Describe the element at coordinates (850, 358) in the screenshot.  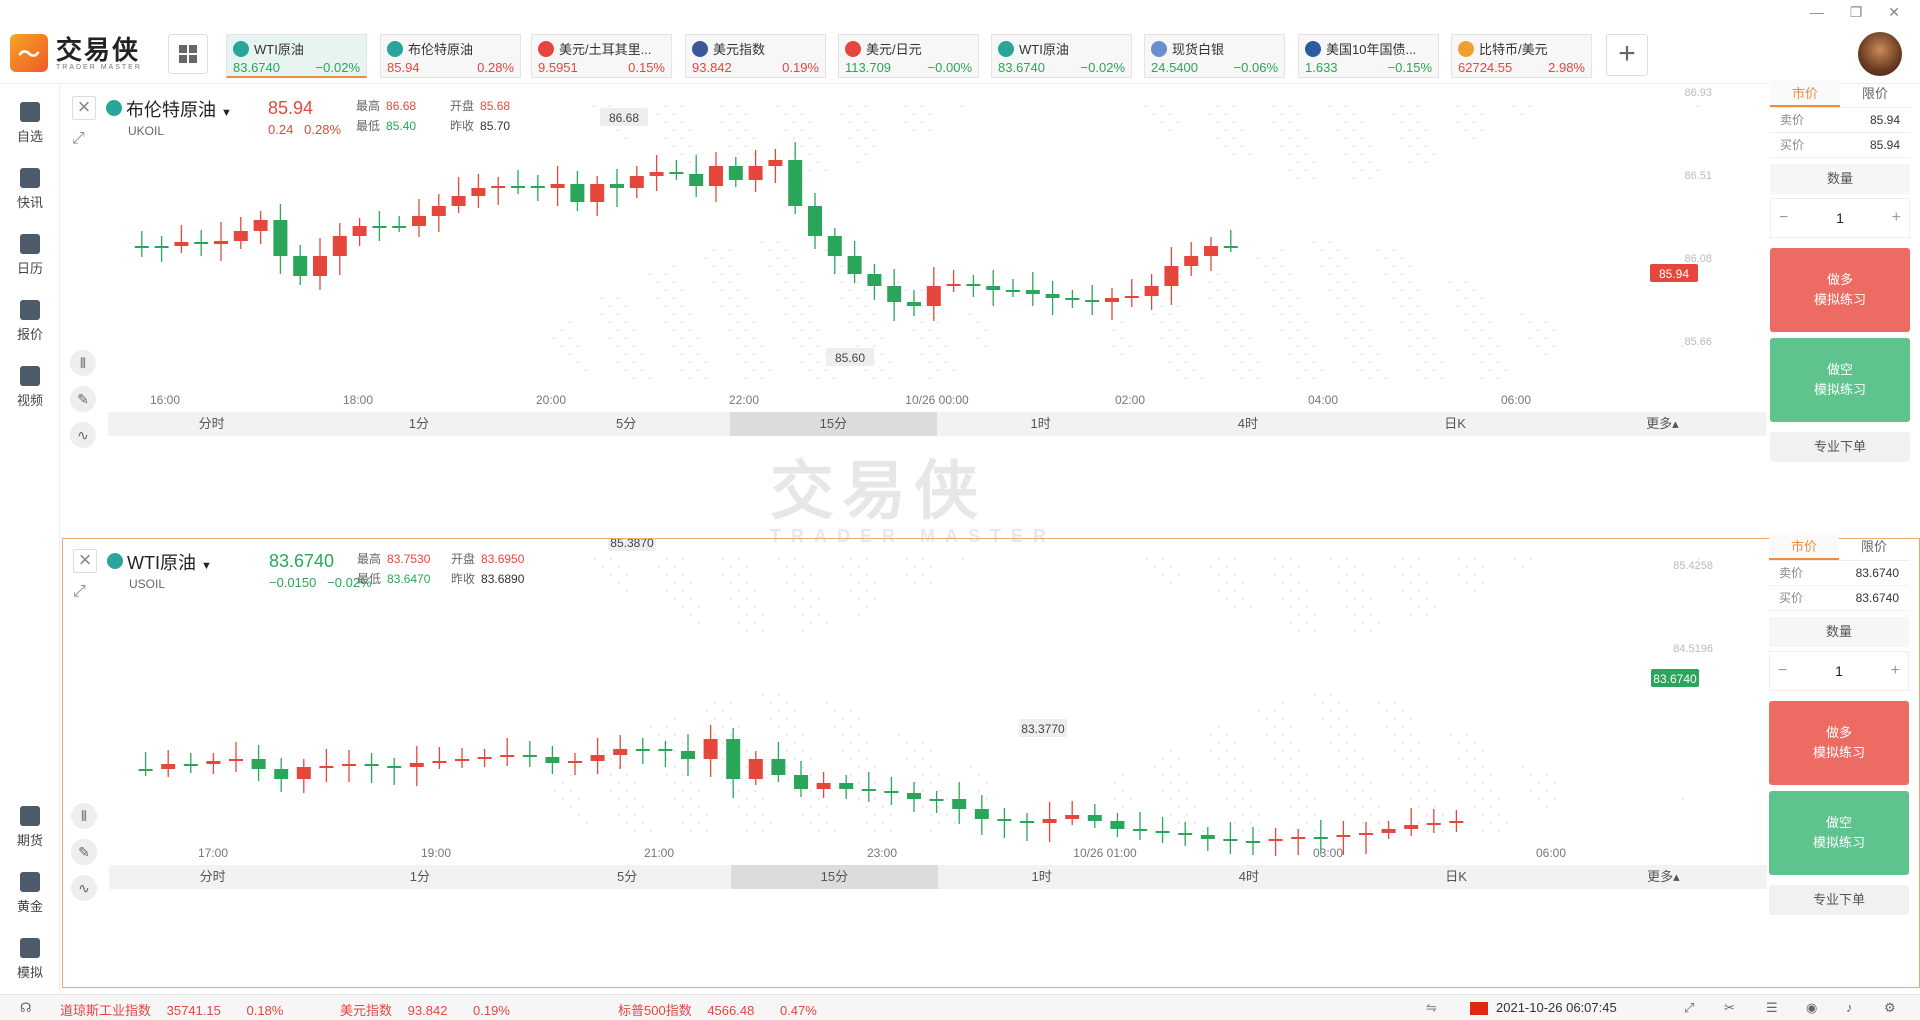
I see `svg-text: 85.60` at that location.